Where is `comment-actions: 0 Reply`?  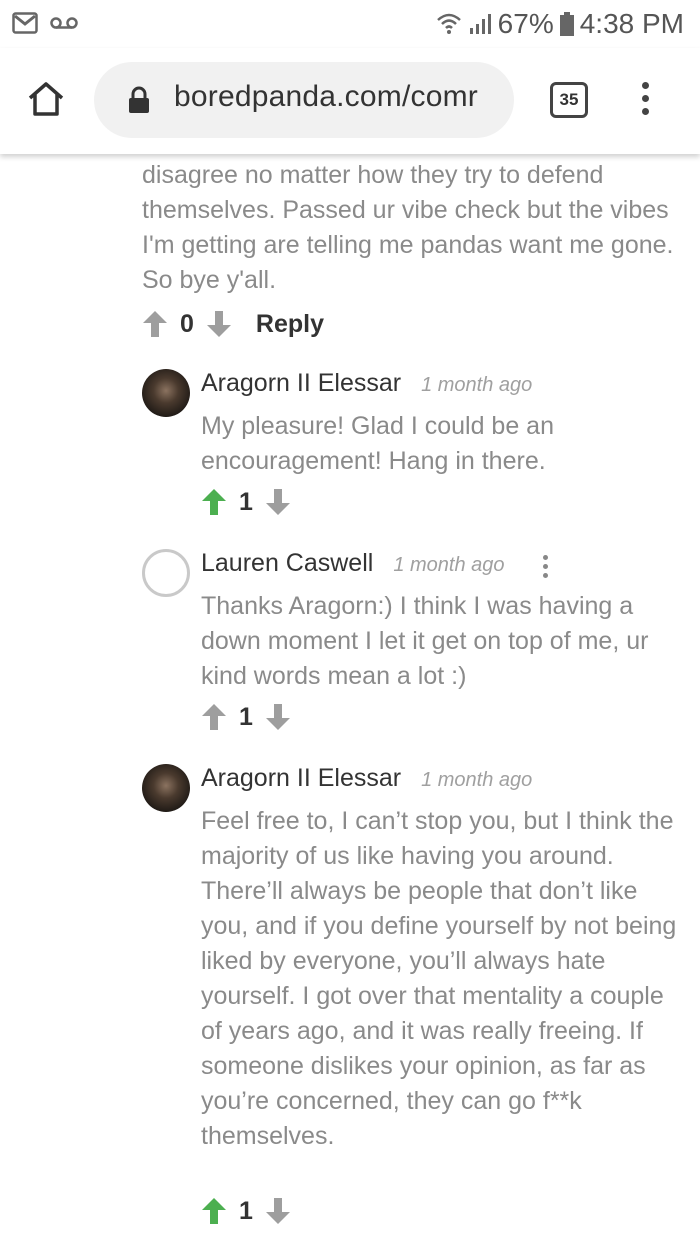 comment-actions: 0 Reply is located at coordinates (233, 324).